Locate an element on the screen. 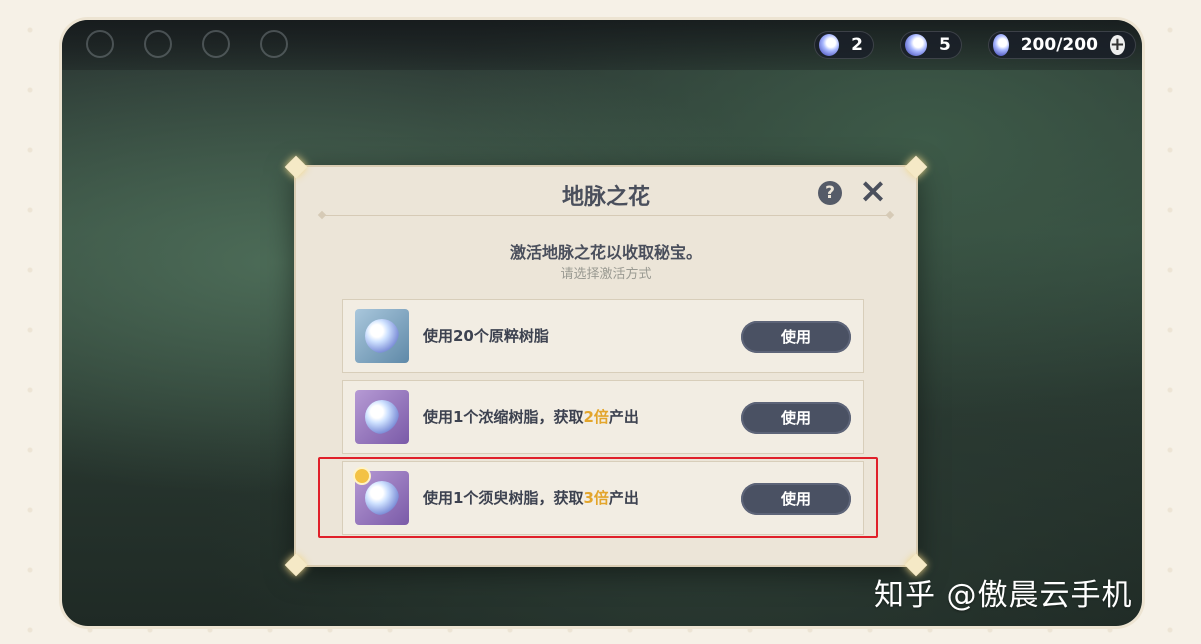 The height and width of the screenshot is (644, 1201). close-icon: × is located at coordinates (873, 191).